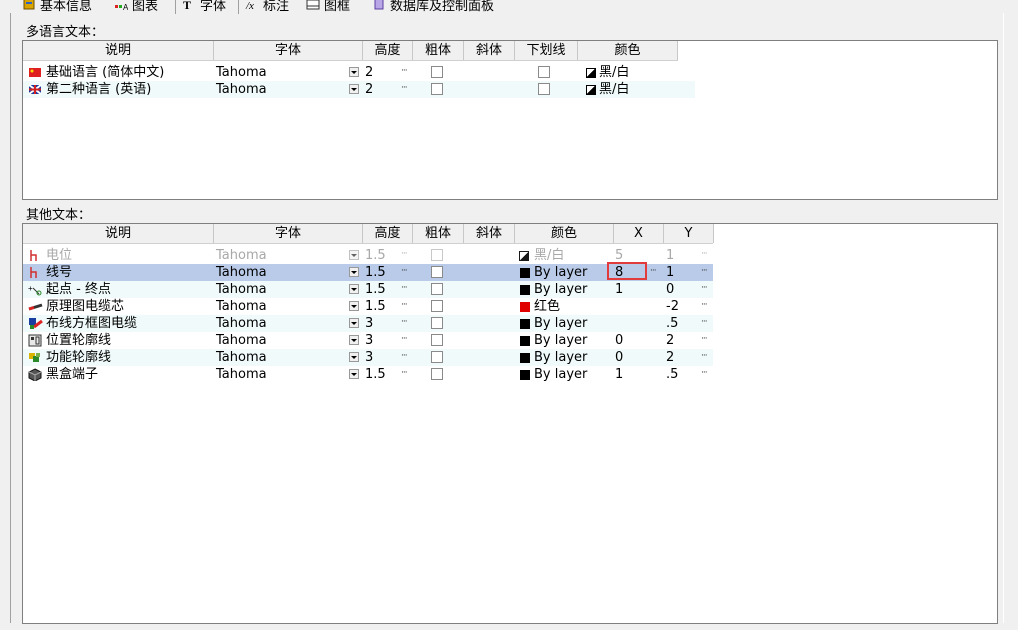 Image resolution: width=1018 pixels, height=630 pixels. I want to click on col-header-underline: 下划线, so click(546, 50).